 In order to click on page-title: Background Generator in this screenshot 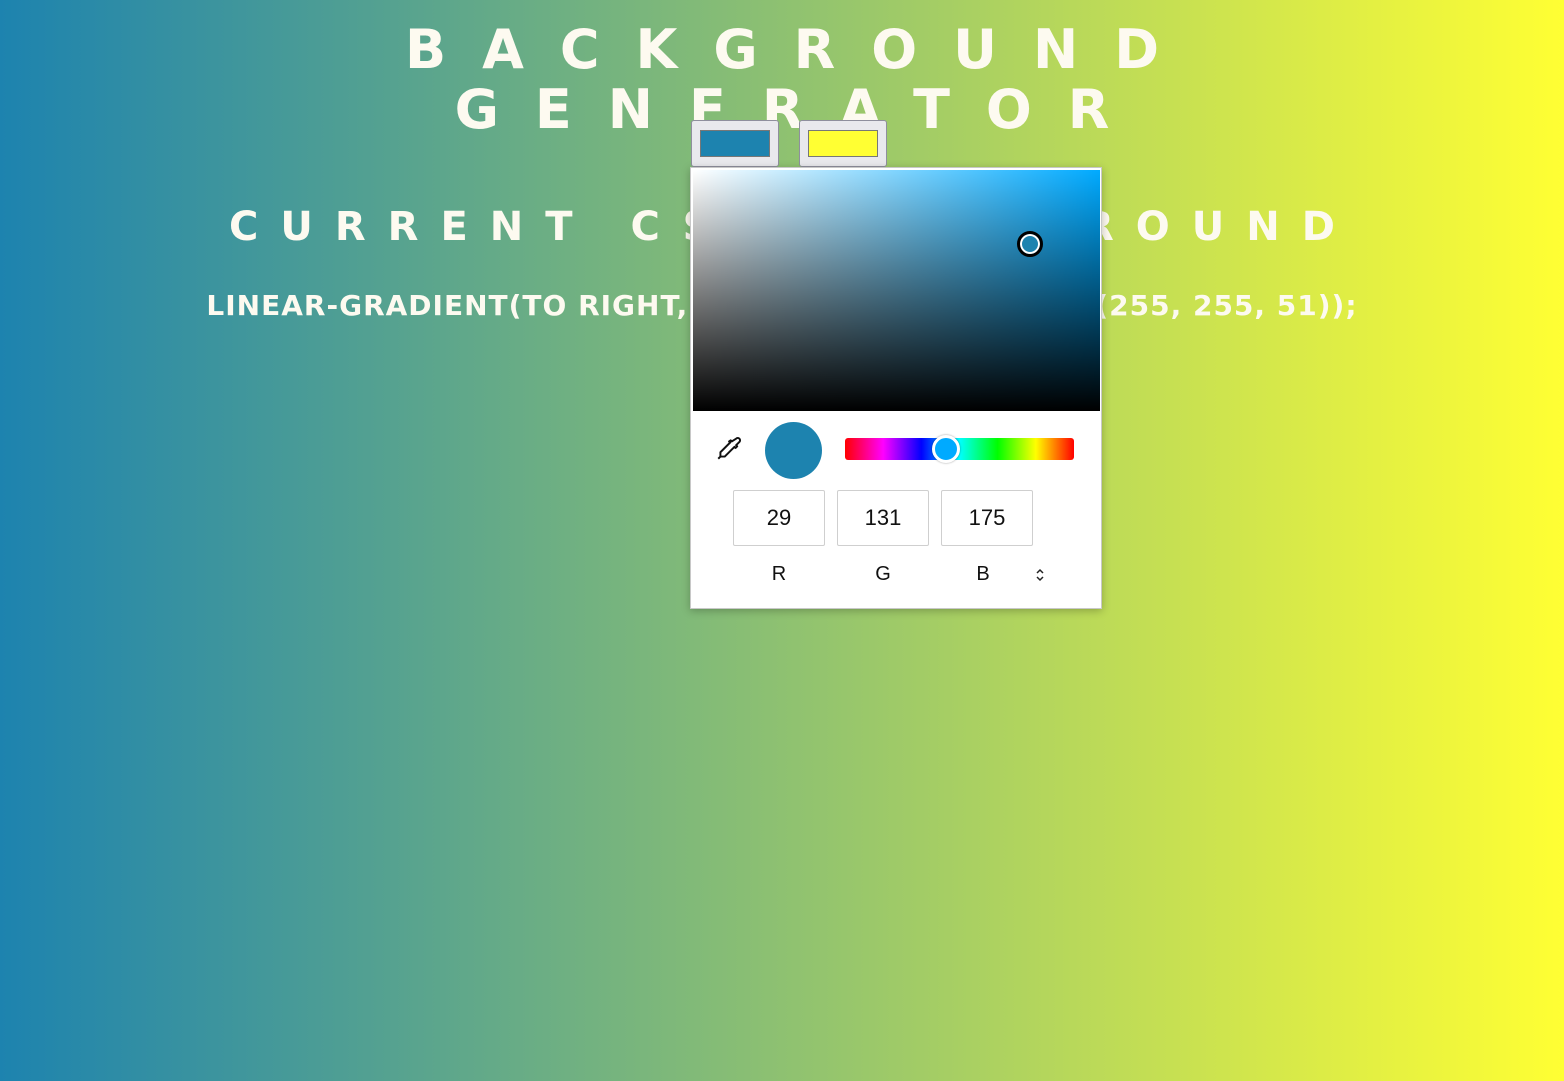, I will do `click(800, 79)`.